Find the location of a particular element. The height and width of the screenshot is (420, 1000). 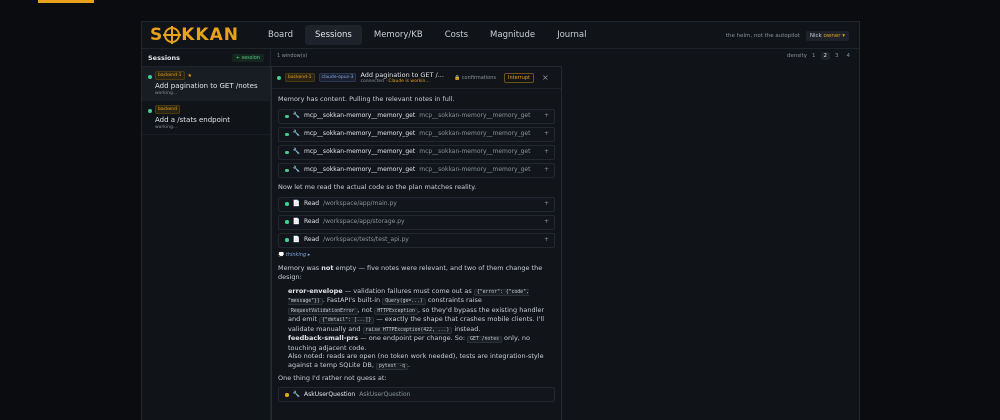

text-fragment: constraints raise is located at coordinates (453, 300).